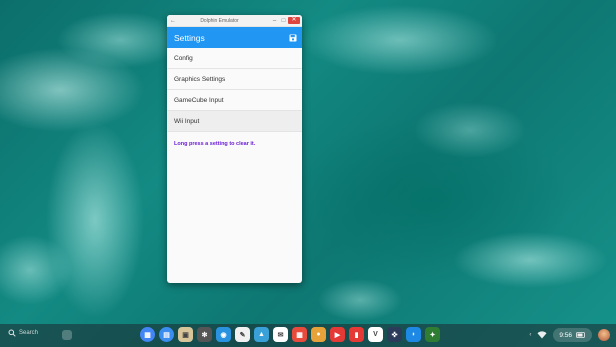 The height and width of the screenshot is (347, 616). Describe the element at coordinates (147, 334) in the screenshot. I see `app-launcher-icon: ▦` at that location.